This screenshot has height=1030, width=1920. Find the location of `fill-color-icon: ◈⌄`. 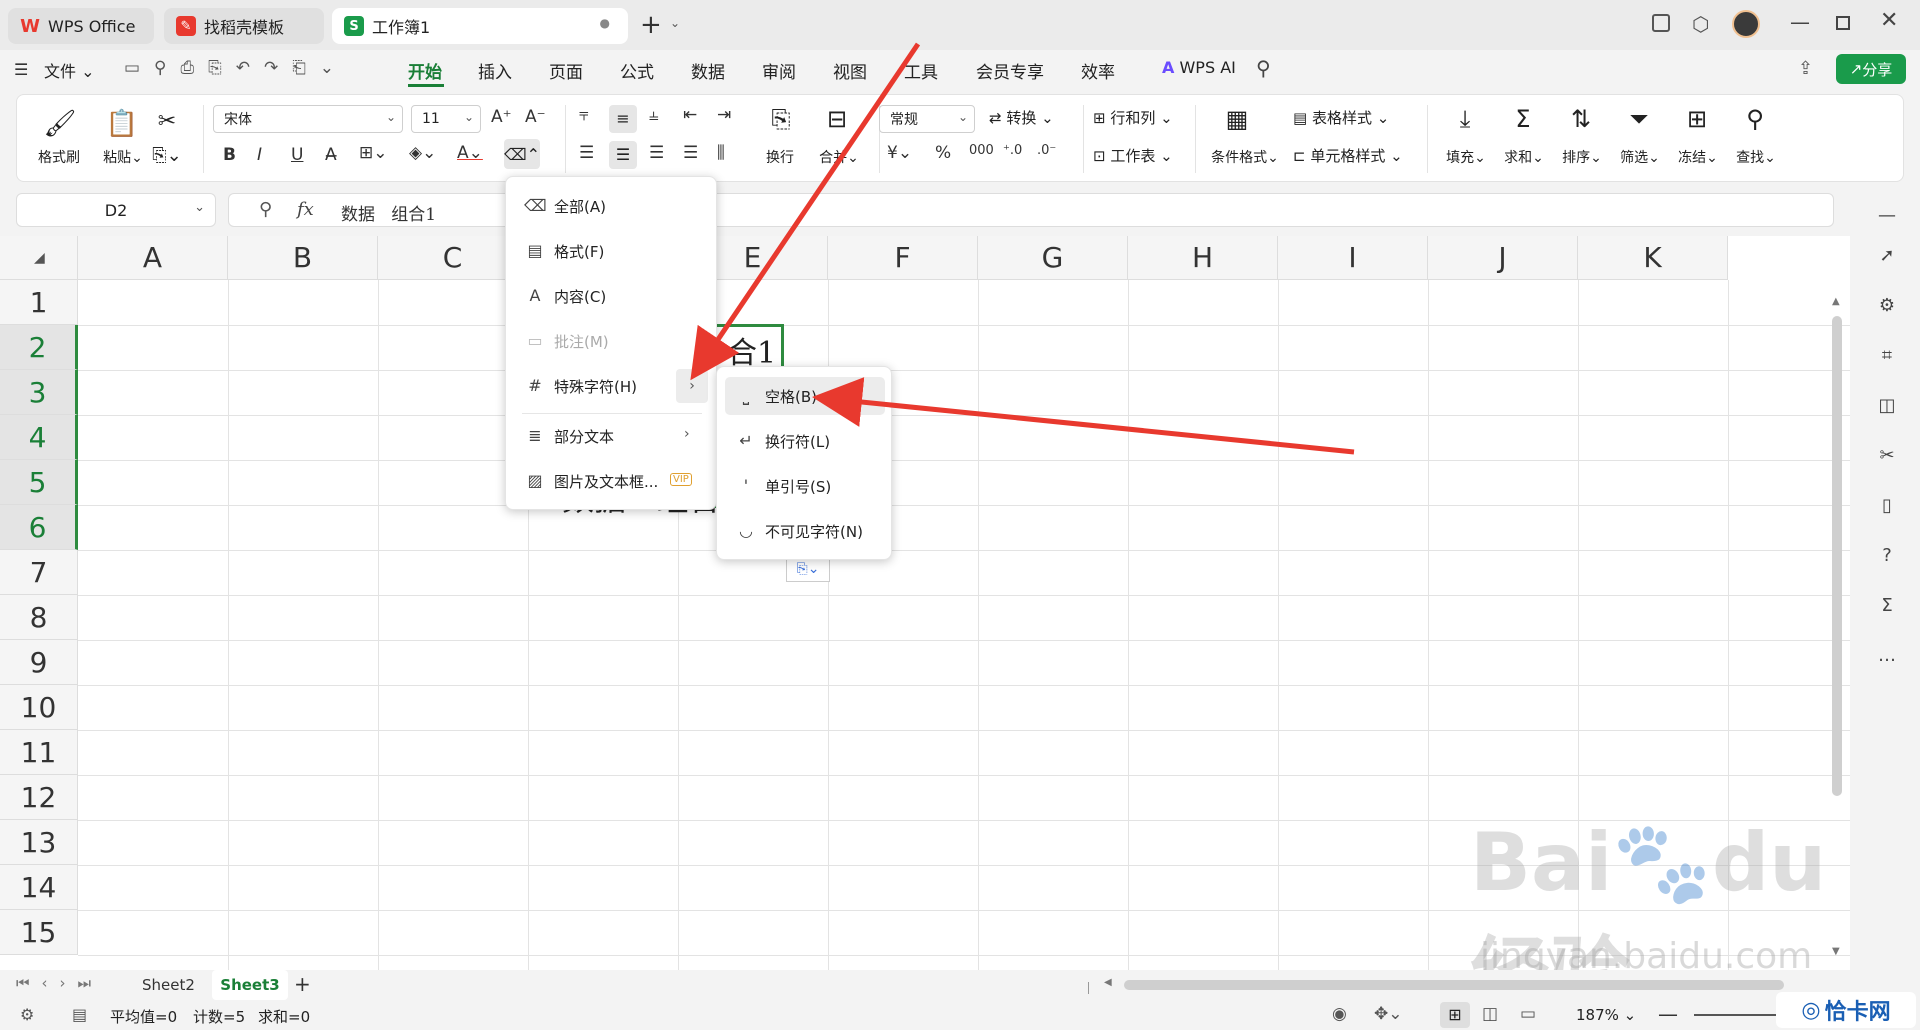

fill-color-icon: ◈⌄ is located at coordinates (422, 153).